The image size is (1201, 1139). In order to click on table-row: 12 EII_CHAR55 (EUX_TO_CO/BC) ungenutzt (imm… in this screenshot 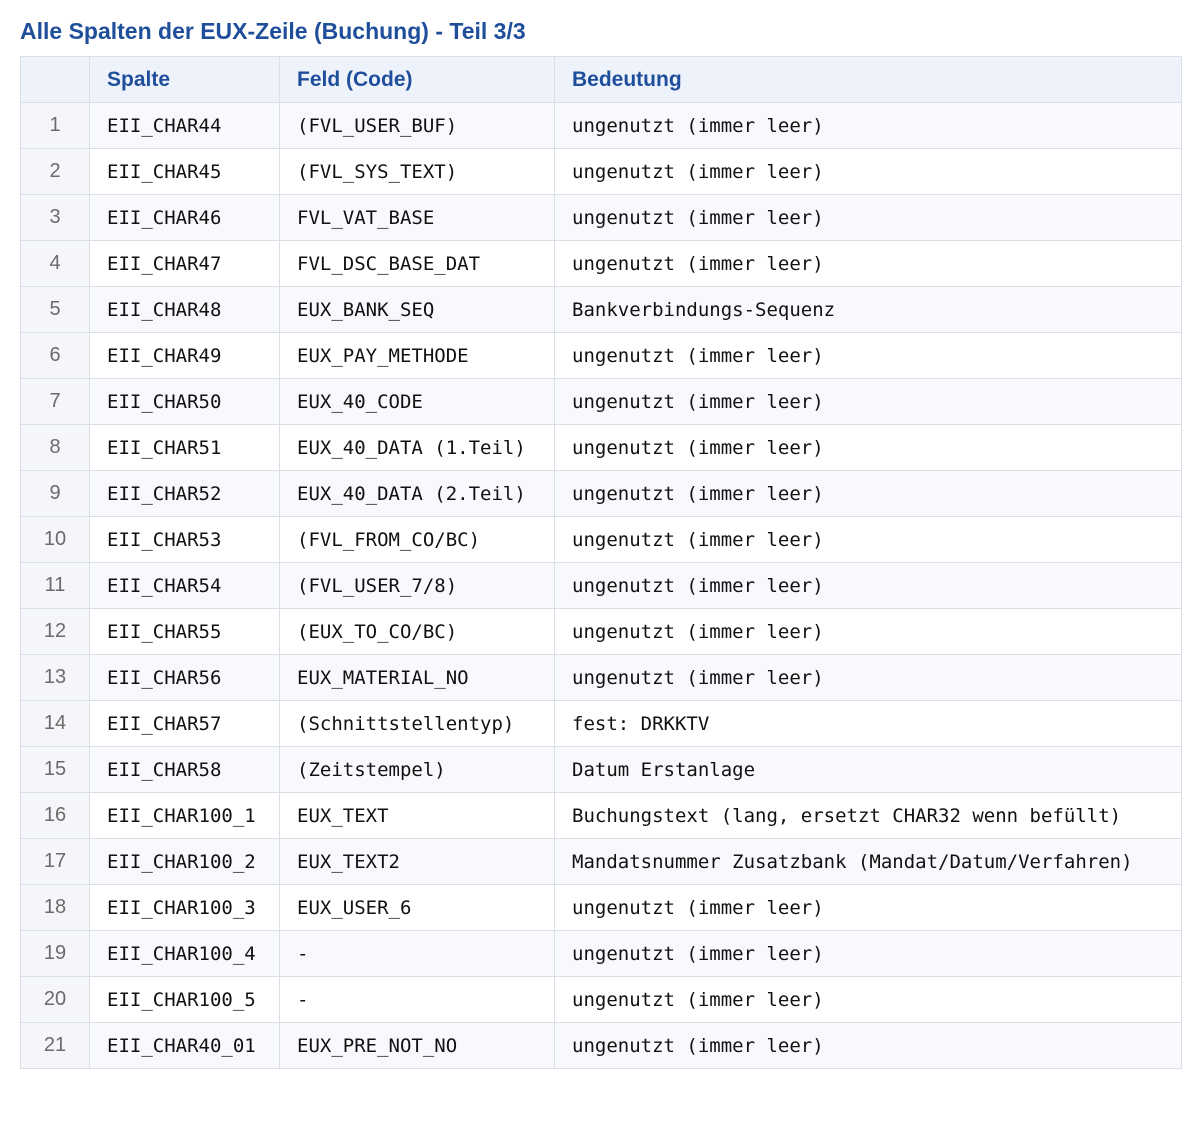, I will do `click(601, 631)`.